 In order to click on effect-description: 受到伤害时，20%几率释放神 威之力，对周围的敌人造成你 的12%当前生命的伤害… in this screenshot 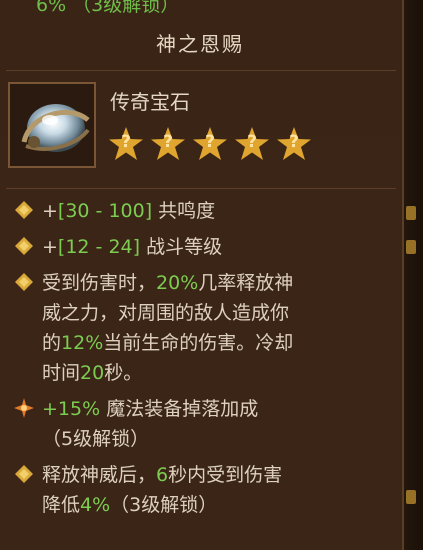, I will do `click(168, 328)`.